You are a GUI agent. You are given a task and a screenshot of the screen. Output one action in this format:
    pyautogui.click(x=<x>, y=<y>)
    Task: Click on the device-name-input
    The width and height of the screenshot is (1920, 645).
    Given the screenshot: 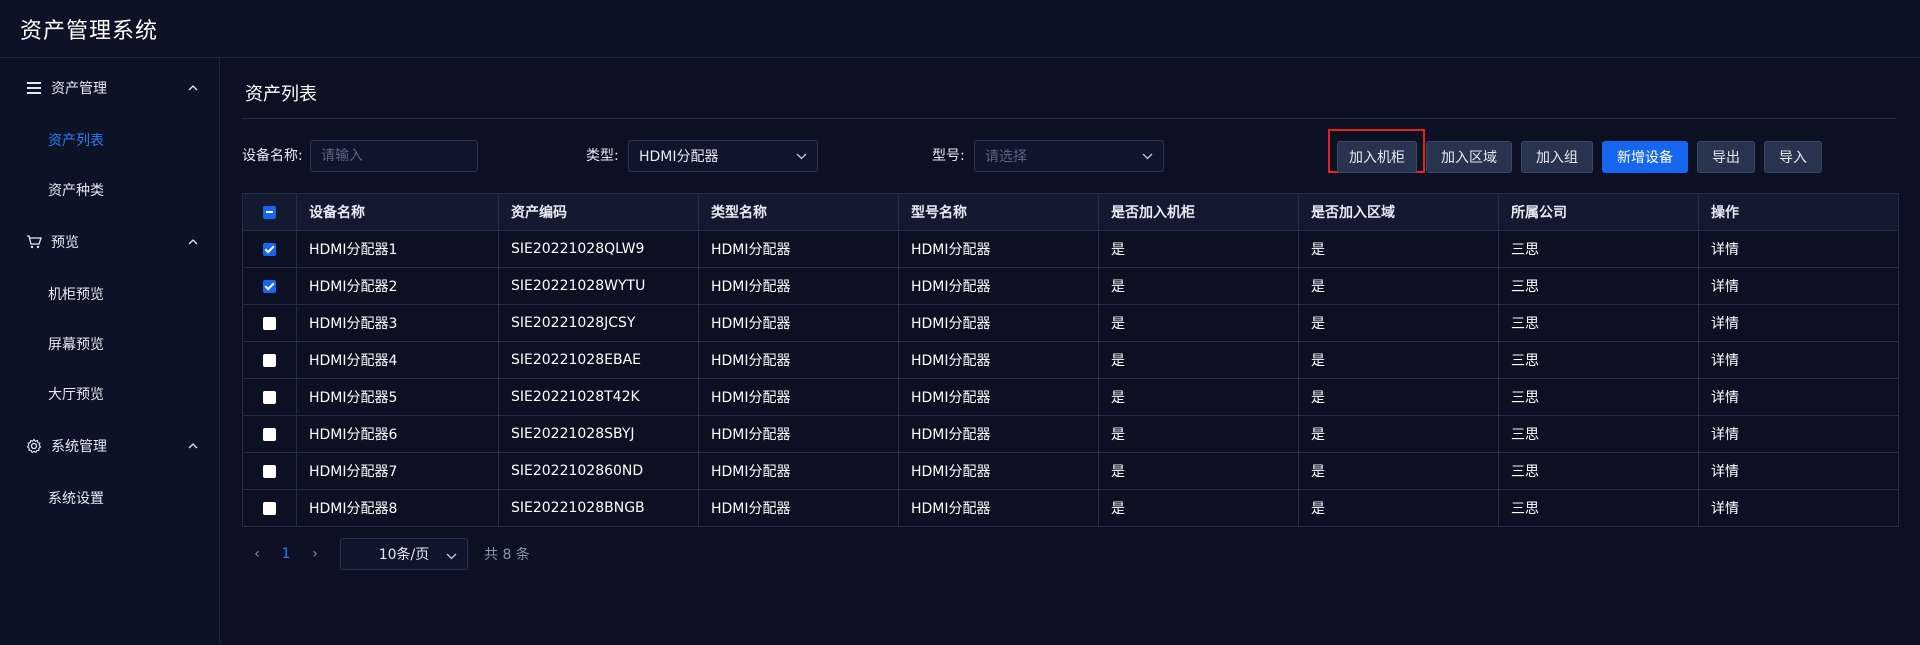 What is the action you would take?
    pyautogui.click(x=394, y=156)
    